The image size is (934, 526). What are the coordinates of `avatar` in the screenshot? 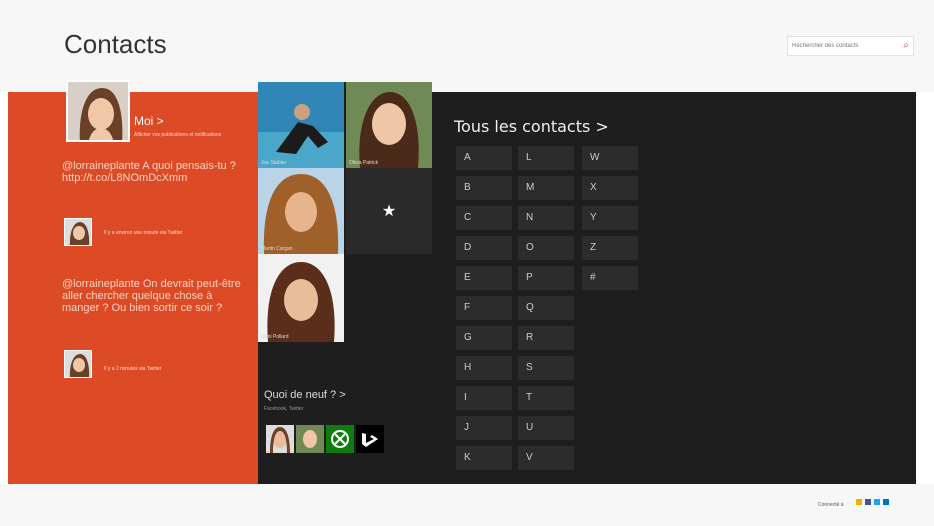 It's located at (98, 111).